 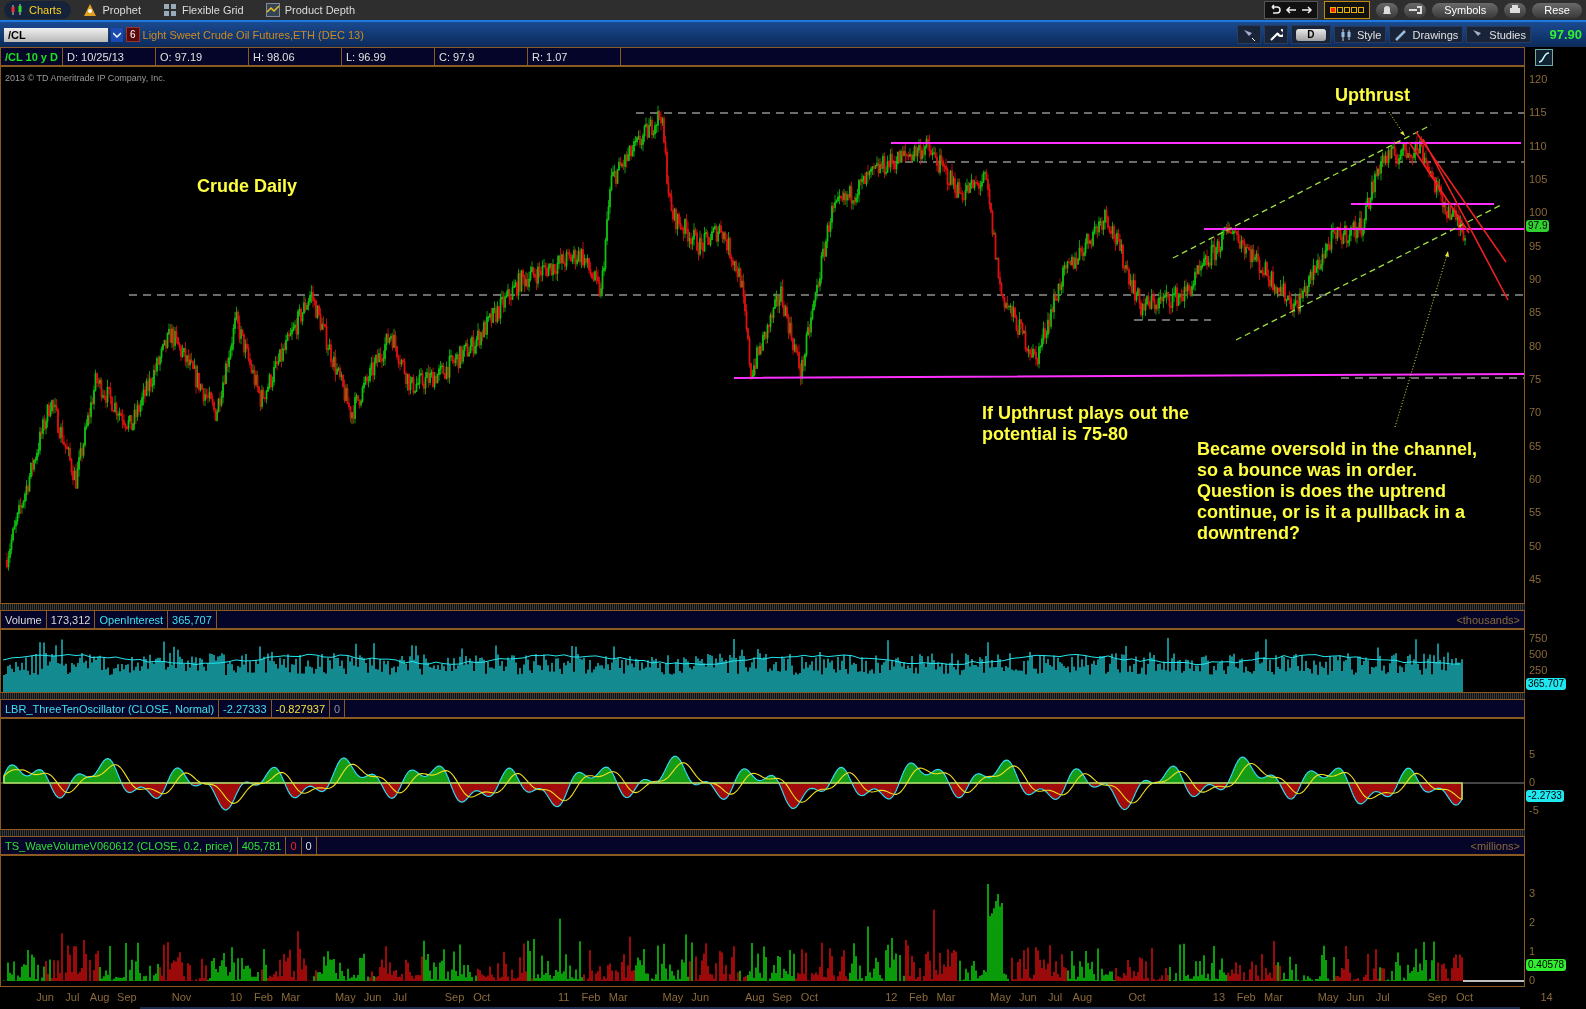 I want to click on app-tab: Flexible Grid, so click(x=205, y=10).